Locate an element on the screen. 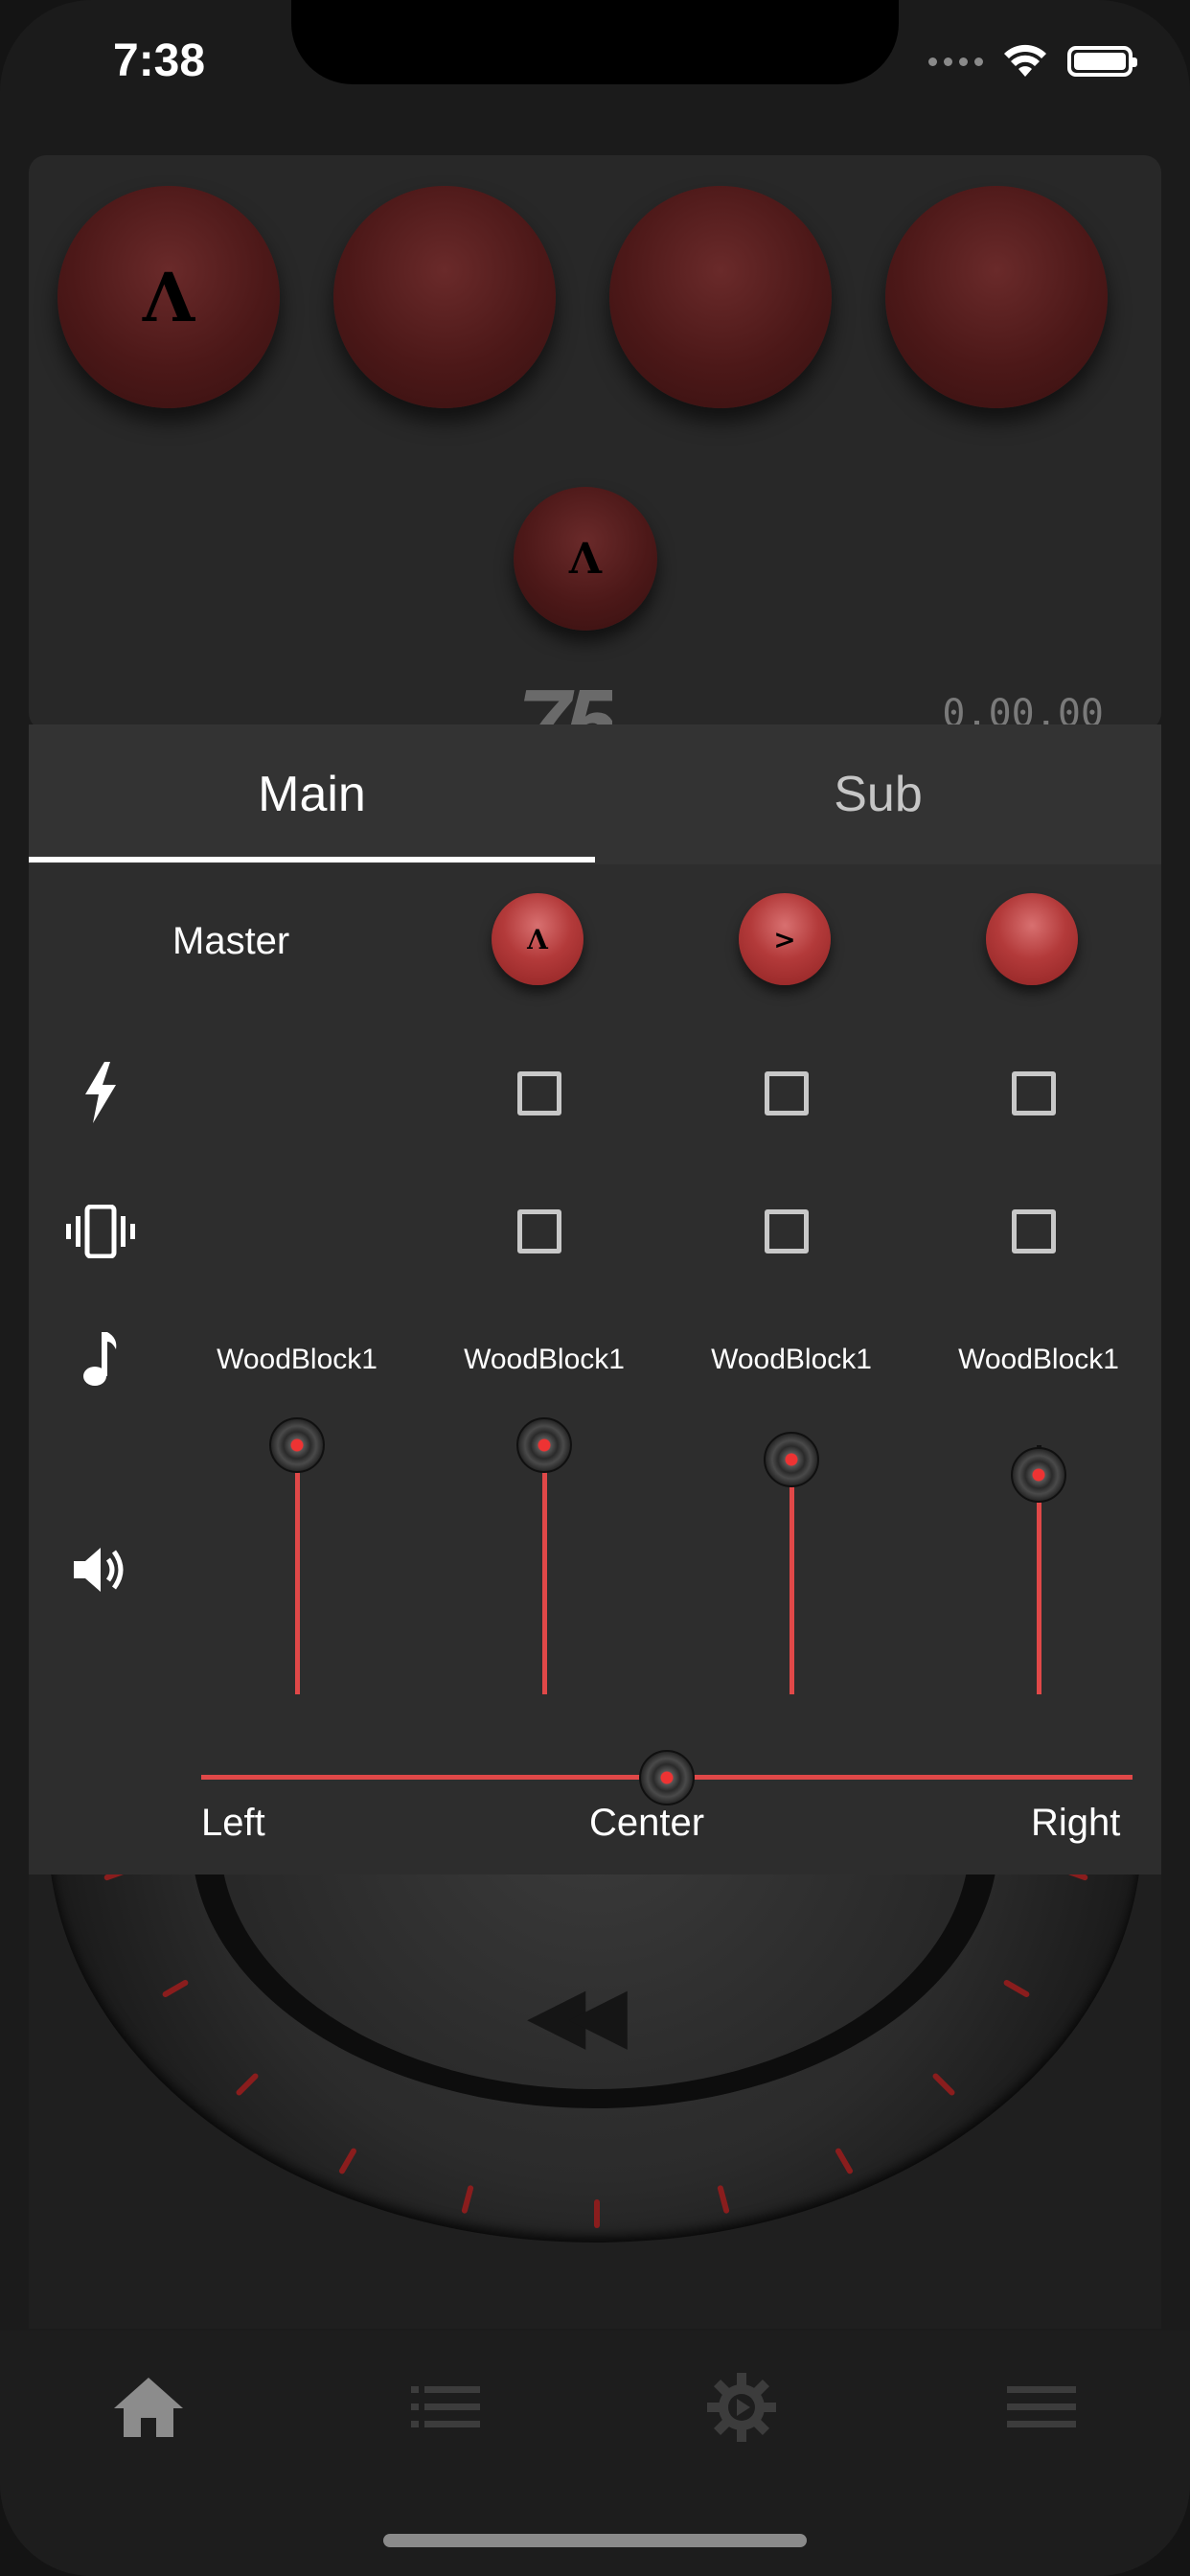  battery-icon is located at coordinates (1102, 62).